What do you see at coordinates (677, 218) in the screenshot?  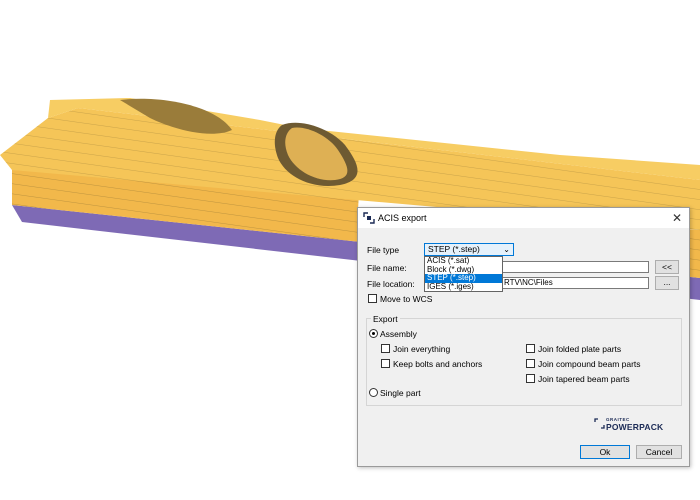 I see `close-button: ✕` at bounding box center [677, 218].